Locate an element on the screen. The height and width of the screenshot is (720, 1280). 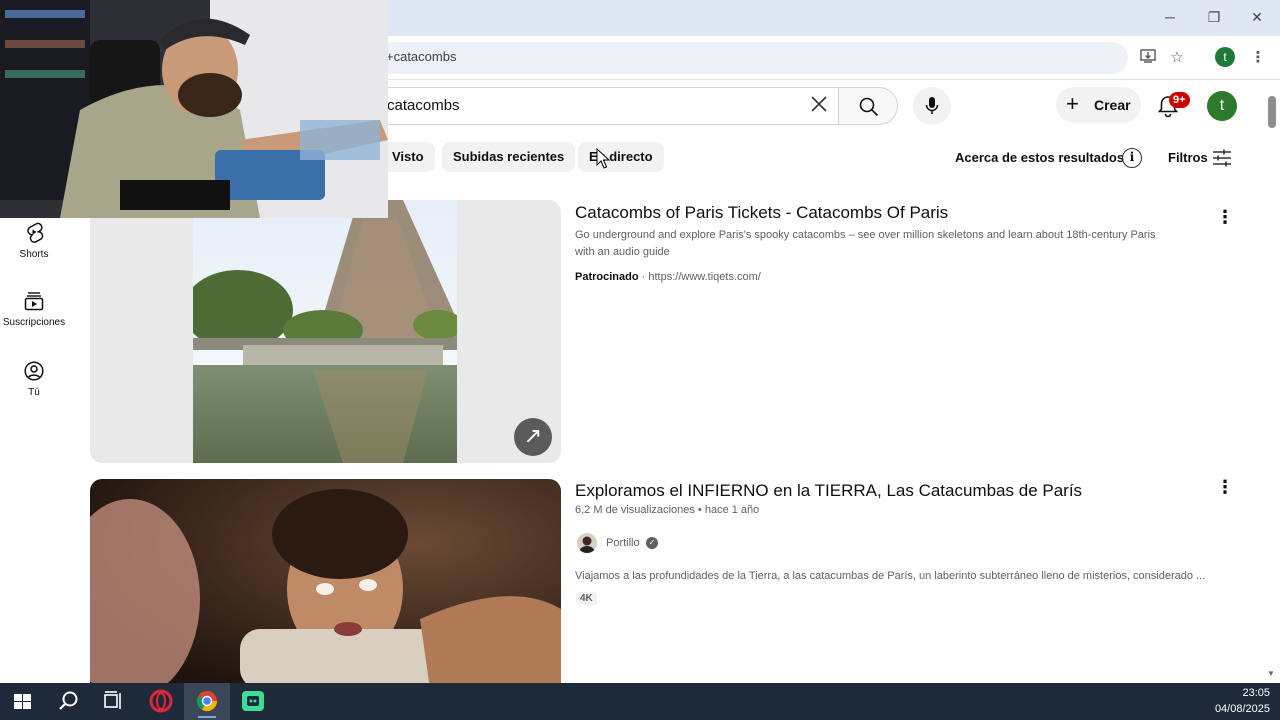
search-query: catacombs is located at coordinates (423, 105).